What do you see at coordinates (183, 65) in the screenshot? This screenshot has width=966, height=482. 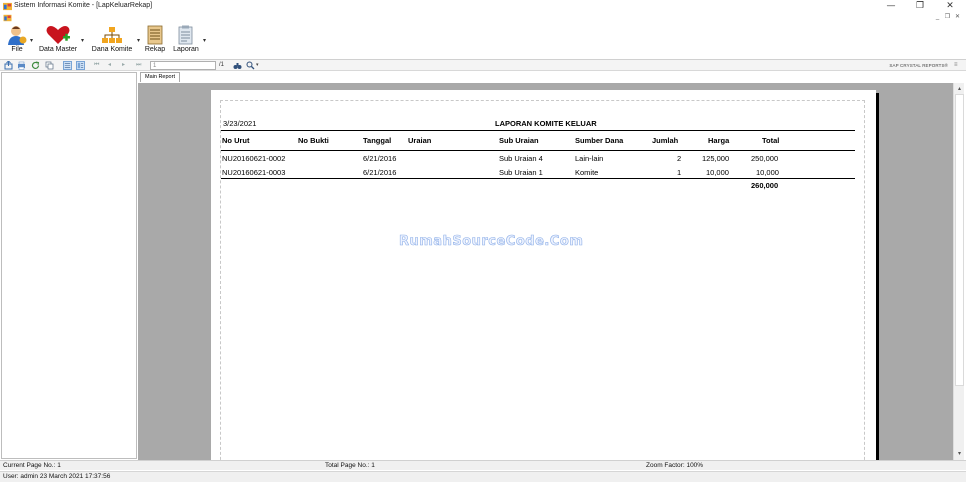 I see `page-number-input: 1` at bounding box center [183, 65].